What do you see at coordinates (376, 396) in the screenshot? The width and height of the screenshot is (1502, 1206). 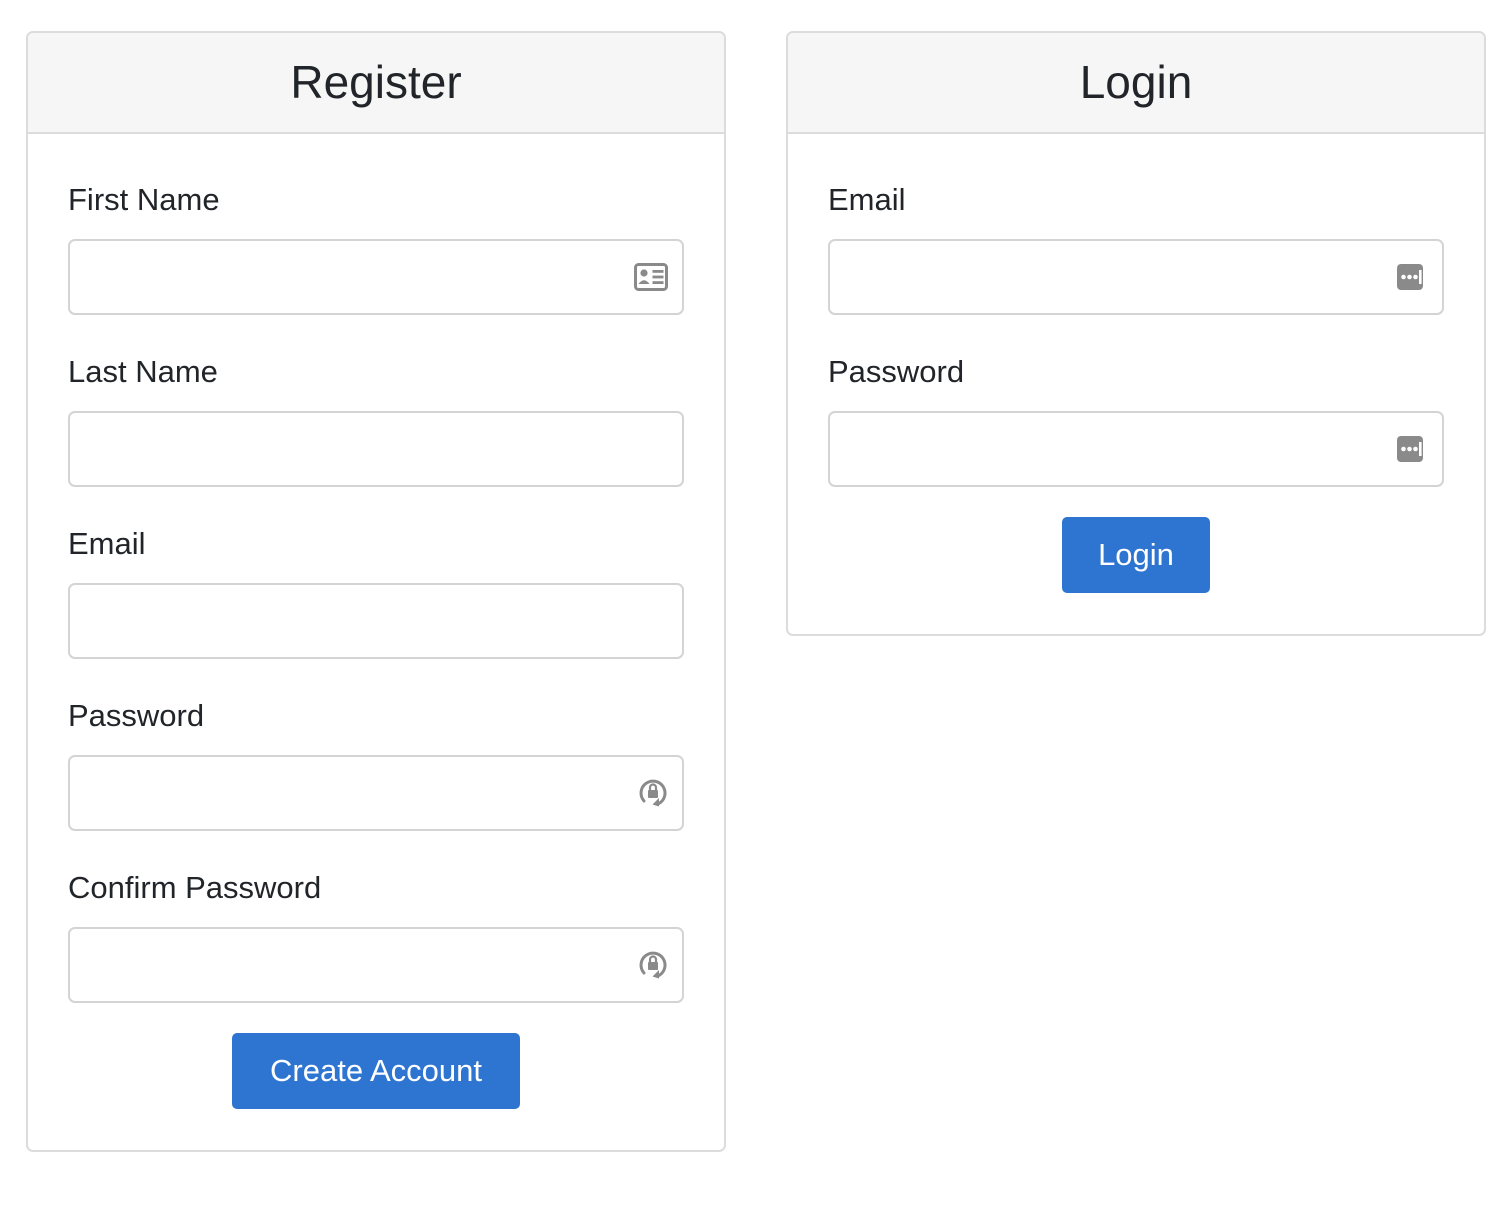 I see `last-name-group: Last Name` at bounding box center [376, 396].